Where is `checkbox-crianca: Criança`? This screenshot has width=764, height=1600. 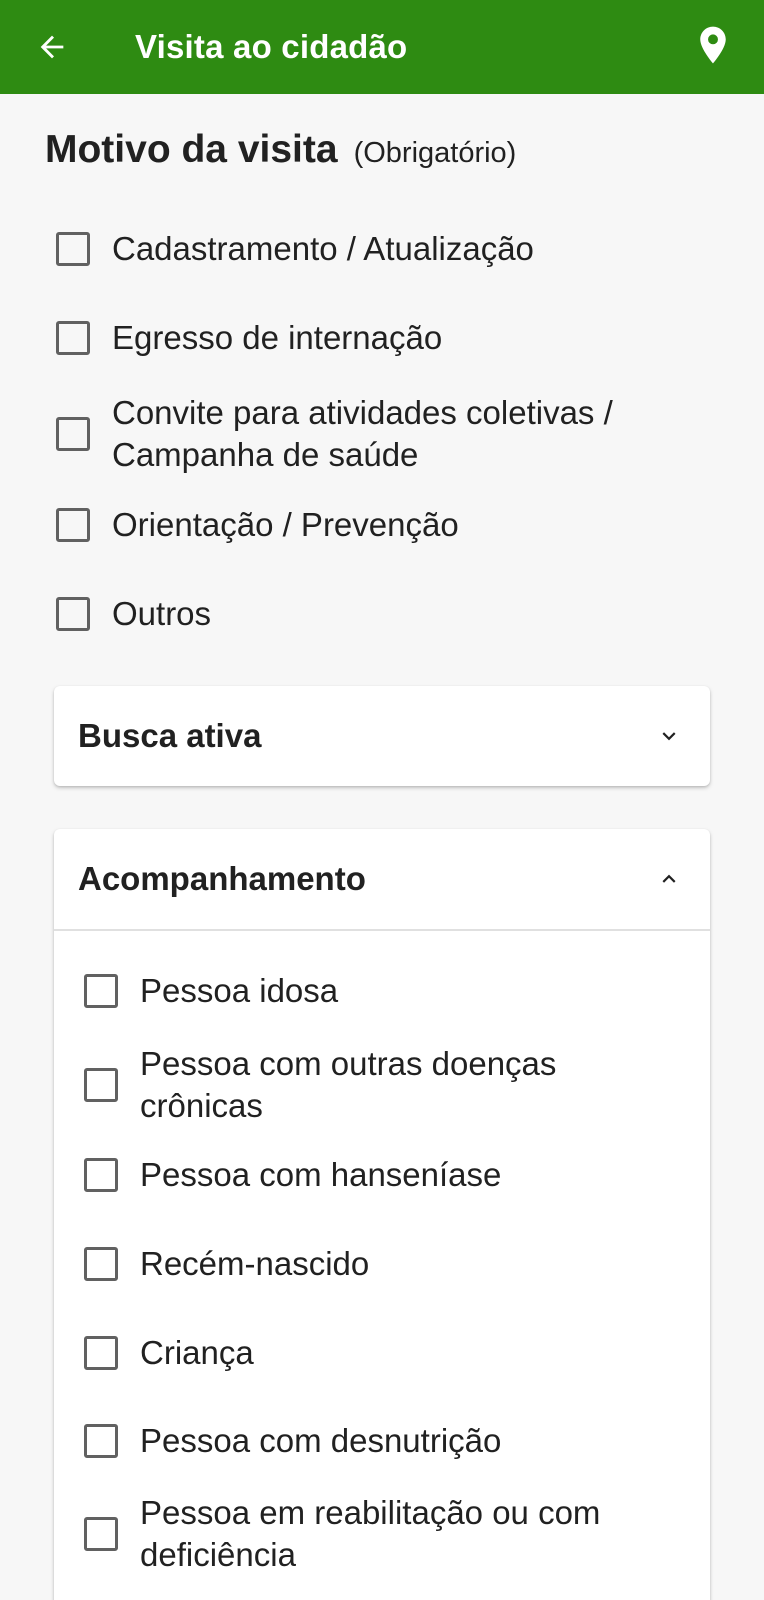 checkbox-crianca: Criança is located at coordinates (169, 1353).